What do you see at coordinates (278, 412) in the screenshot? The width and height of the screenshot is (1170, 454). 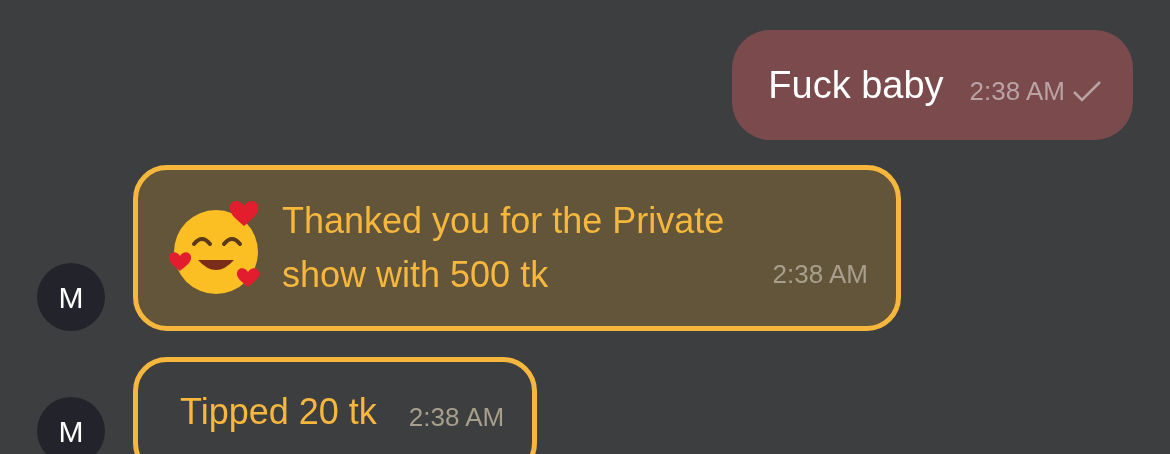 I see `message-text: Tipped 20 tk` at bounding box center [278, 412].